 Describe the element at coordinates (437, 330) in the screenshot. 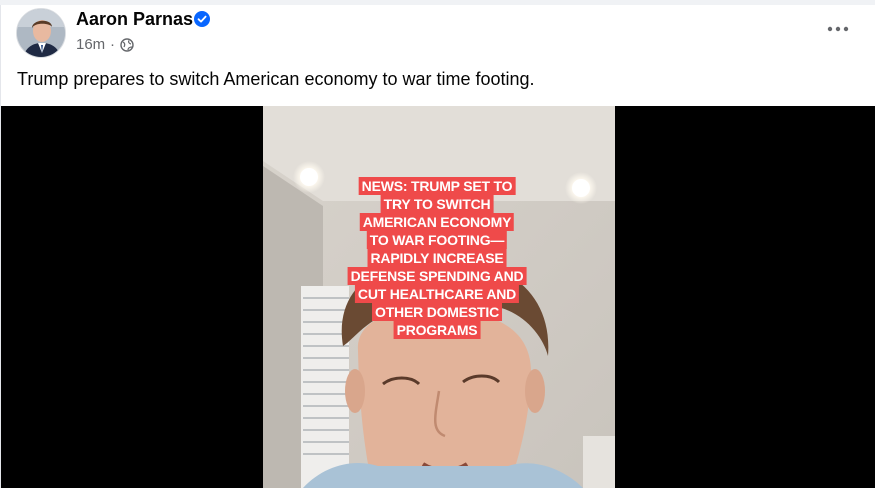

I see `video-caption-line: PROGRAMS` at that location.